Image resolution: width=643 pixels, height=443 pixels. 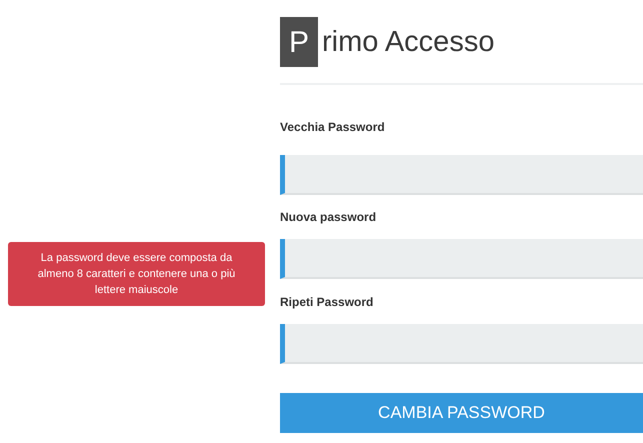 I want to click on change-password-button: CAMBIA PASSWORD, so click(x=461, y=413).